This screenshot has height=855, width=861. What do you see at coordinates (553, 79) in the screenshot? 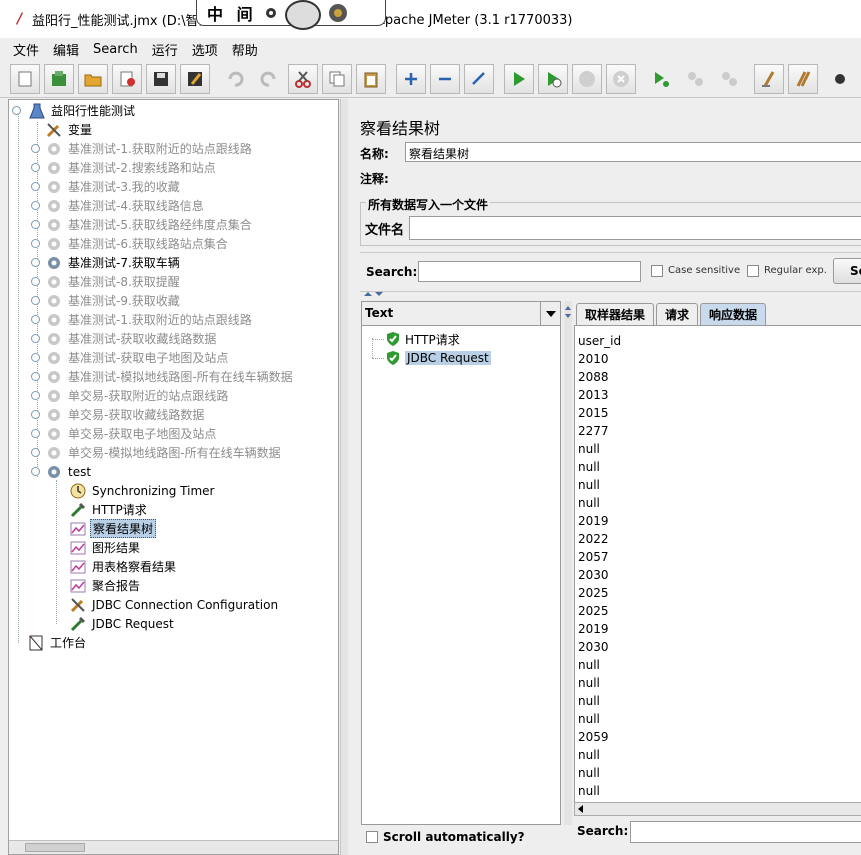
I see `start-no-pauses-button` at bounding box center [553, 79].